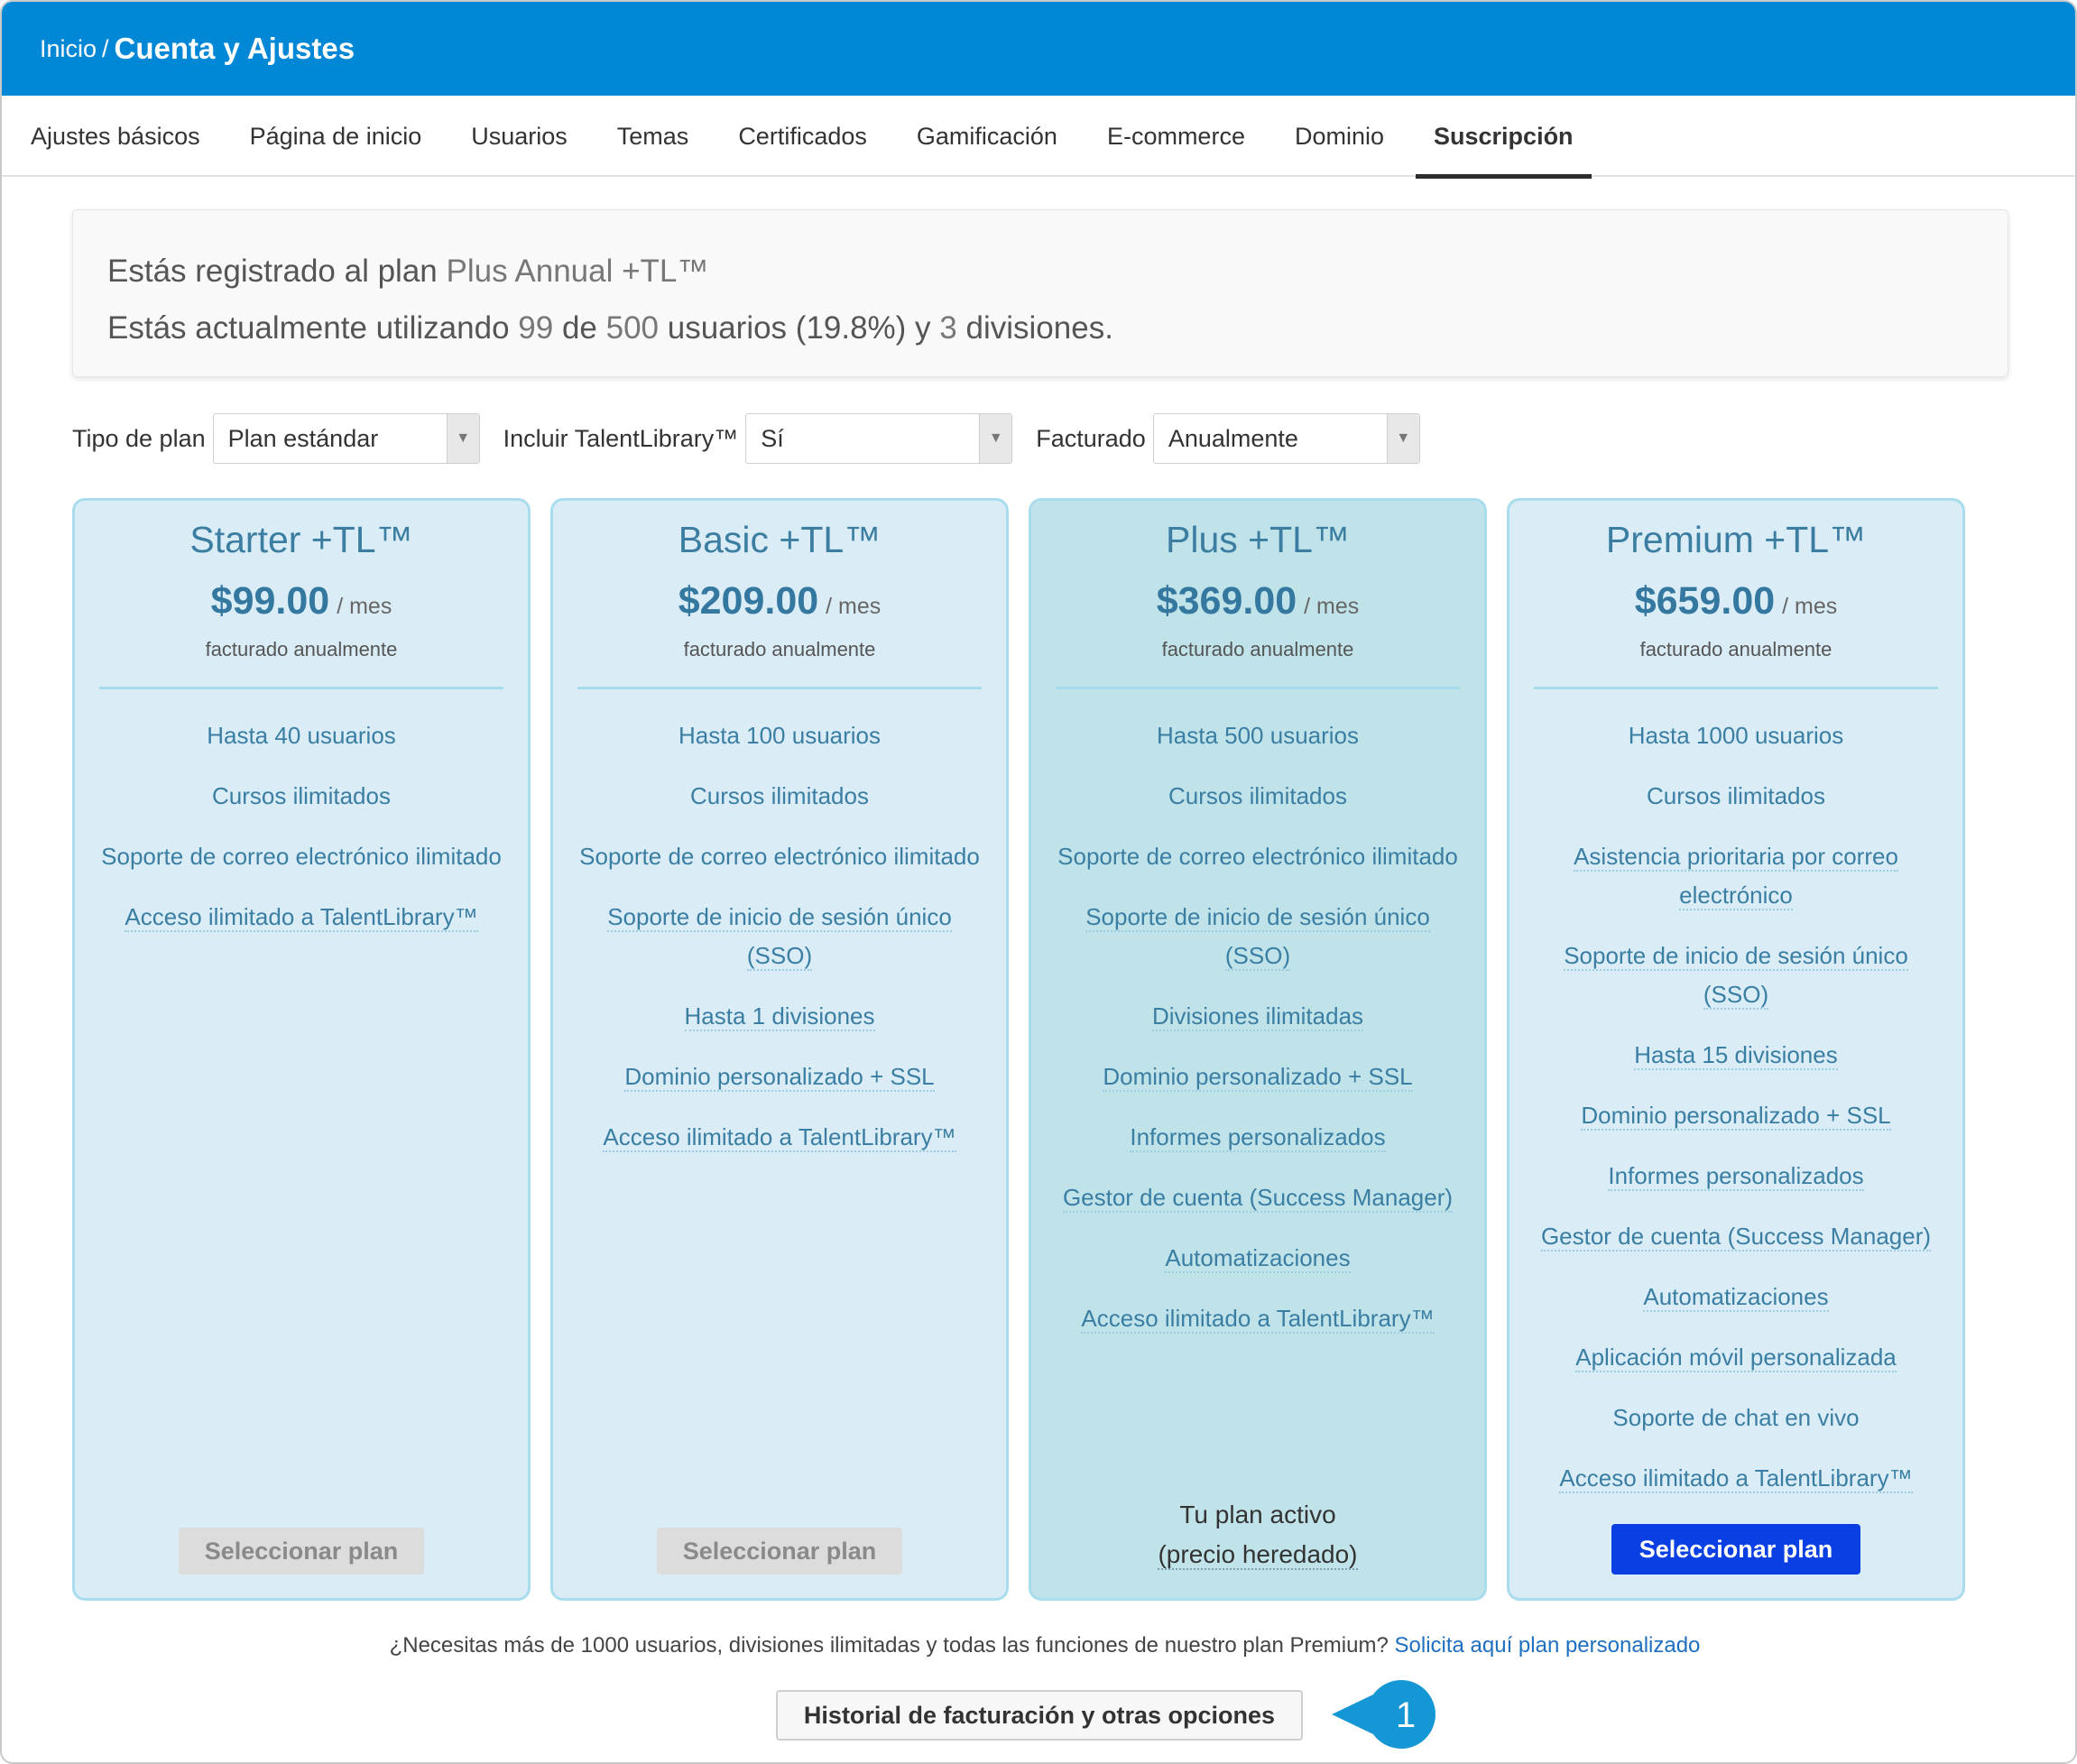 This screenshot has width=2077, height=1764. What do you see at coordinates (1736, 1417) in the screenshot?
I see `plan-feature: Soporte de chat en vivo` at bounding box center [1736, 1417].